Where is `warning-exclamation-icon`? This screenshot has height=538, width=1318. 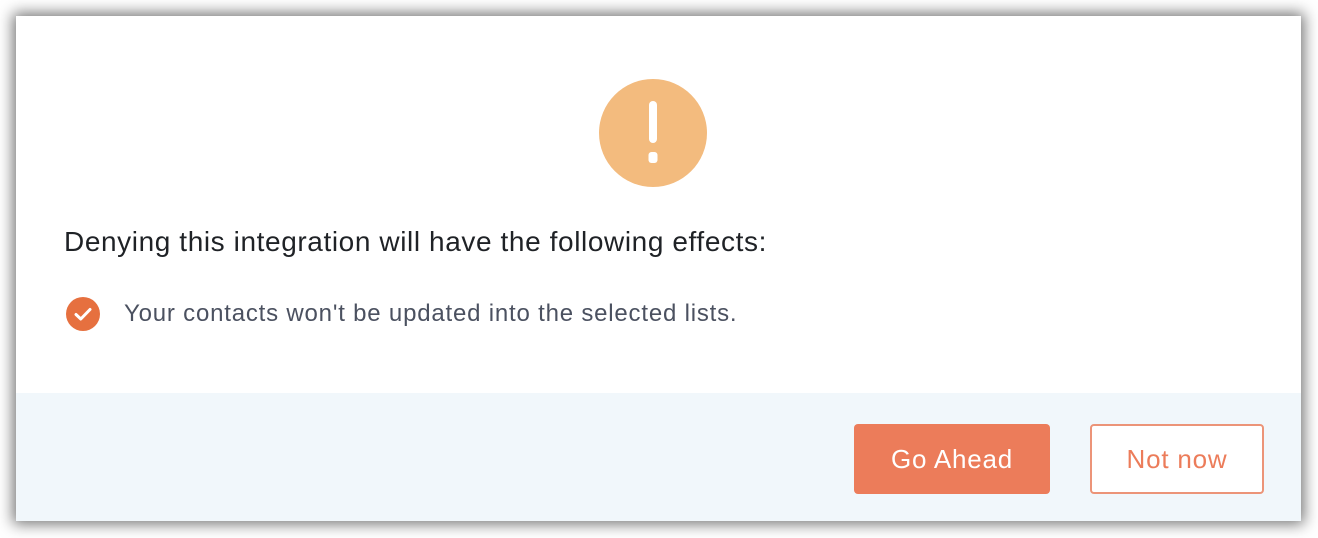 warning-exclamation-icon is located at coordinates (653, 133).